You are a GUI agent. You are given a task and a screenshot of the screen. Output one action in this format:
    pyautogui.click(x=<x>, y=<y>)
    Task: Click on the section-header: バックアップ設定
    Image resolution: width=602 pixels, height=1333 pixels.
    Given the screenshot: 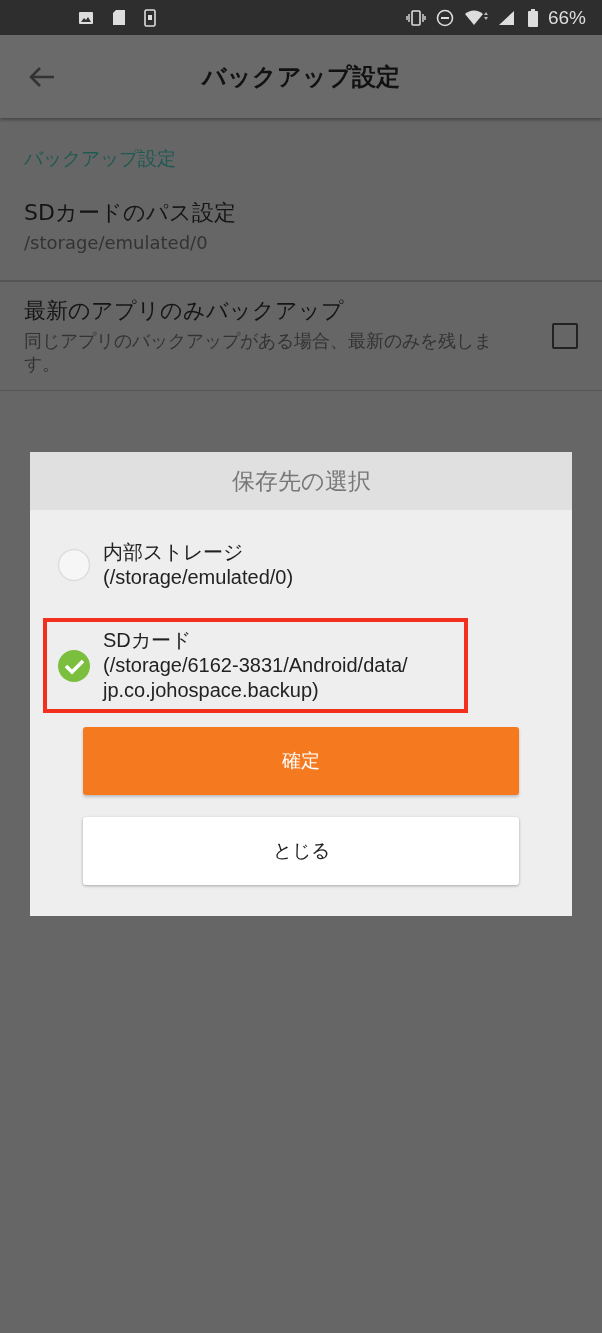 What is the action you would take?
    pyautogui.click(x=100, y=158)
    